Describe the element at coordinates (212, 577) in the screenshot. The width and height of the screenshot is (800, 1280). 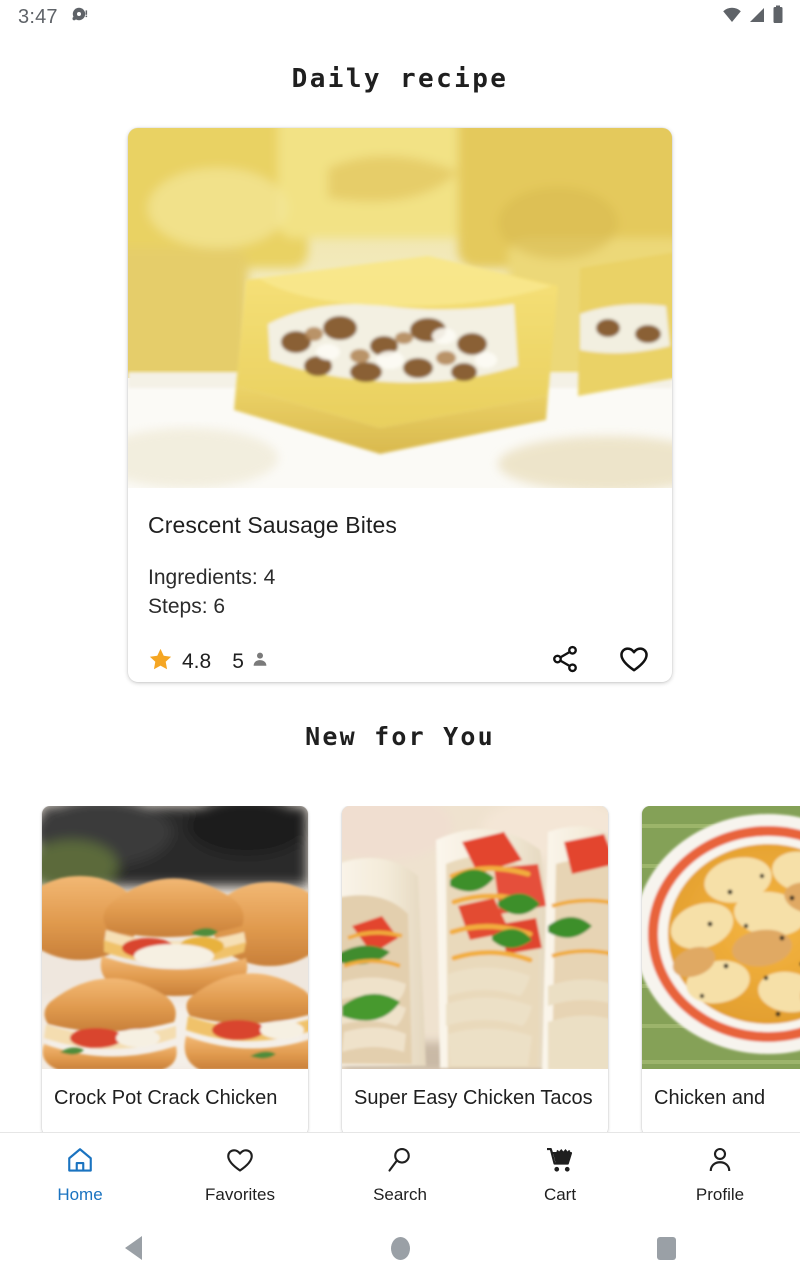
I see `ingredients-count: Ingredients: 4` at that location.